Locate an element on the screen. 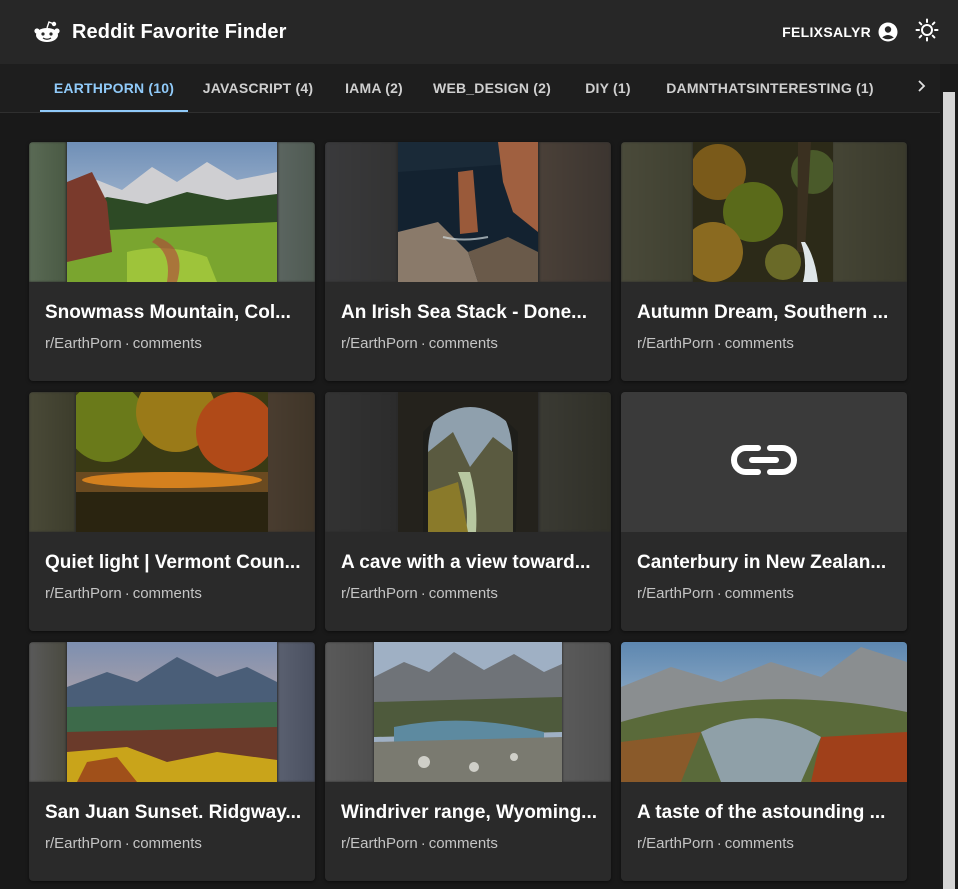  tab-javascript: JAVASCRIPT (4) is located at coordinates (258, 88).